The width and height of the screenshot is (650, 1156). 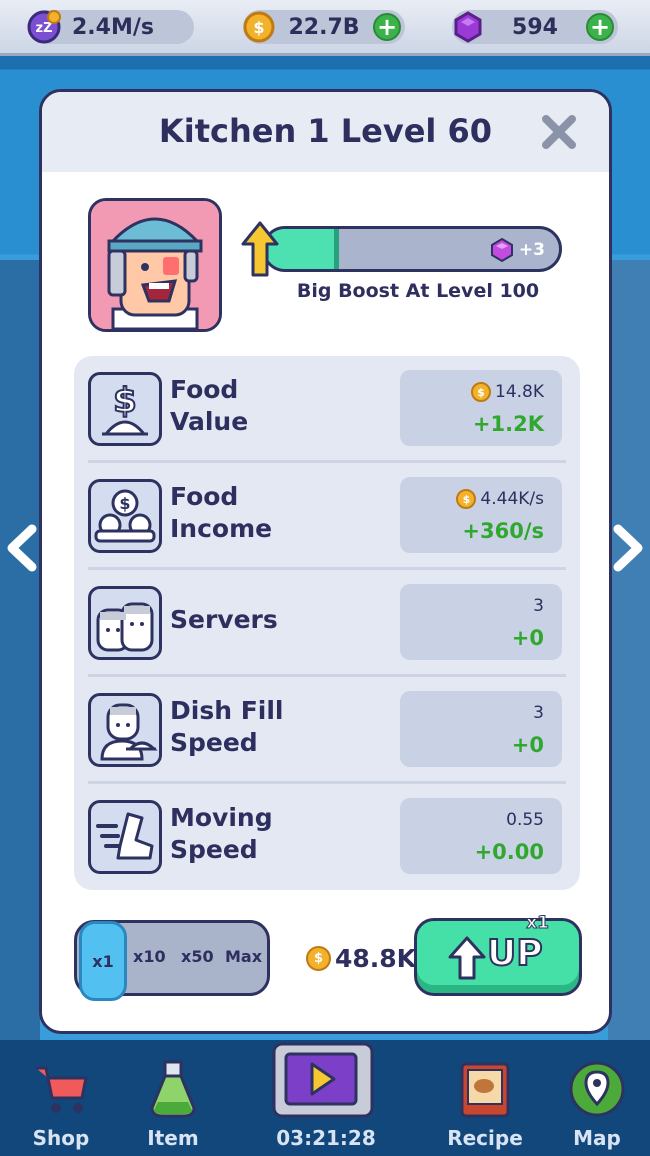 I want to click on level-progress: +3, so click(x=405, y=250).